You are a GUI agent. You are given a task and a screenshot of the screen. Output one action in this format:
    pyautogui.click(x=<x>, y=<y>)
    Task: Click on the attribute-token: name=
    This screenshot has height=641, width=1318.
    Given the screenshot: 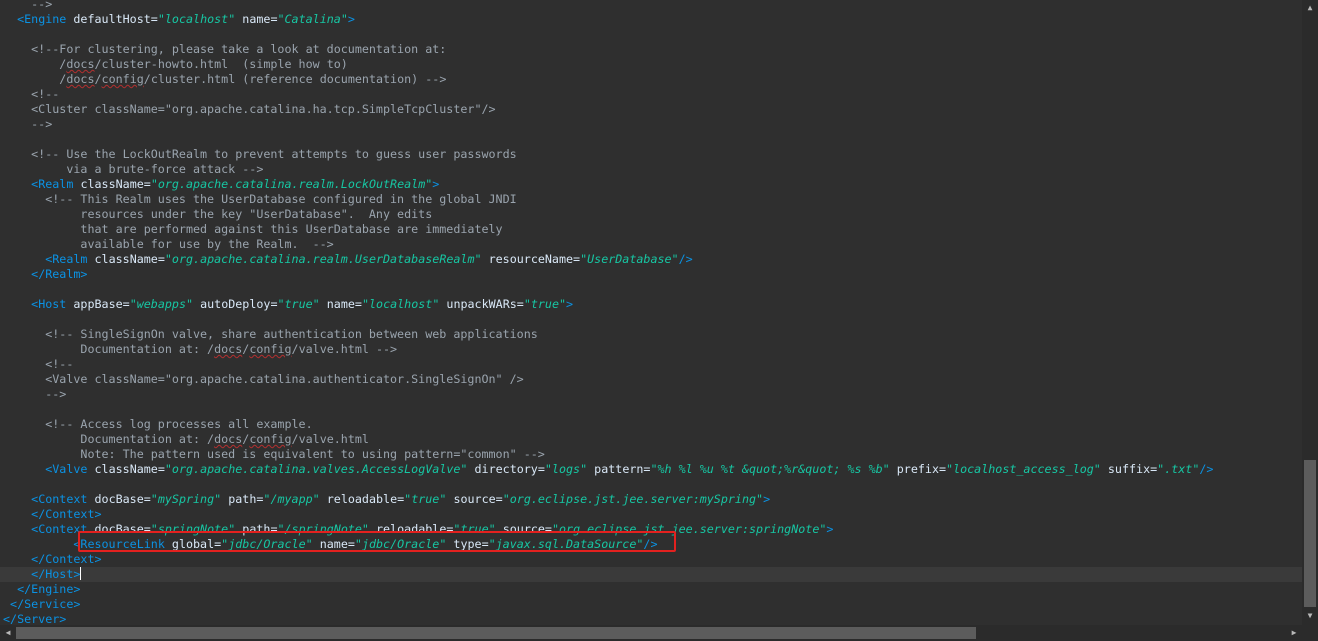 What is the action you would take?
    pyautogui.click(x=260, y=19)
    